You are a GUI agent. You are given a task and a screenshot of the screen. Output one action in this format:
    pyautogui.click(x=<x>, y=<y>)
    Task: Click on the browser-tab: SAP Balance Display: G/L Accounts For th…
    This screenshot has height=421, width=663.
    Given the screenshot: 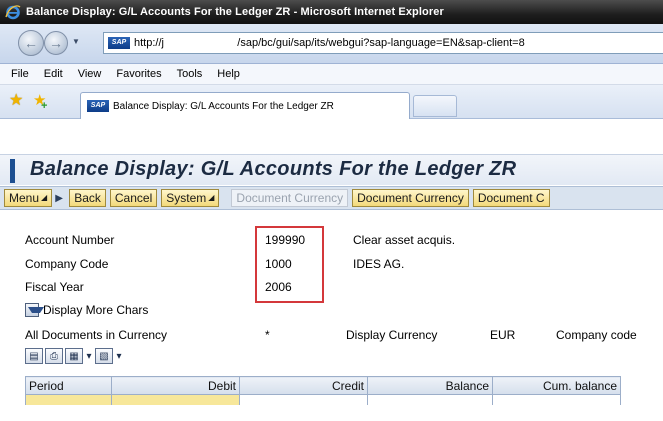 What is the action you would take?
    pyautogui.click(x=245, y=105)
    